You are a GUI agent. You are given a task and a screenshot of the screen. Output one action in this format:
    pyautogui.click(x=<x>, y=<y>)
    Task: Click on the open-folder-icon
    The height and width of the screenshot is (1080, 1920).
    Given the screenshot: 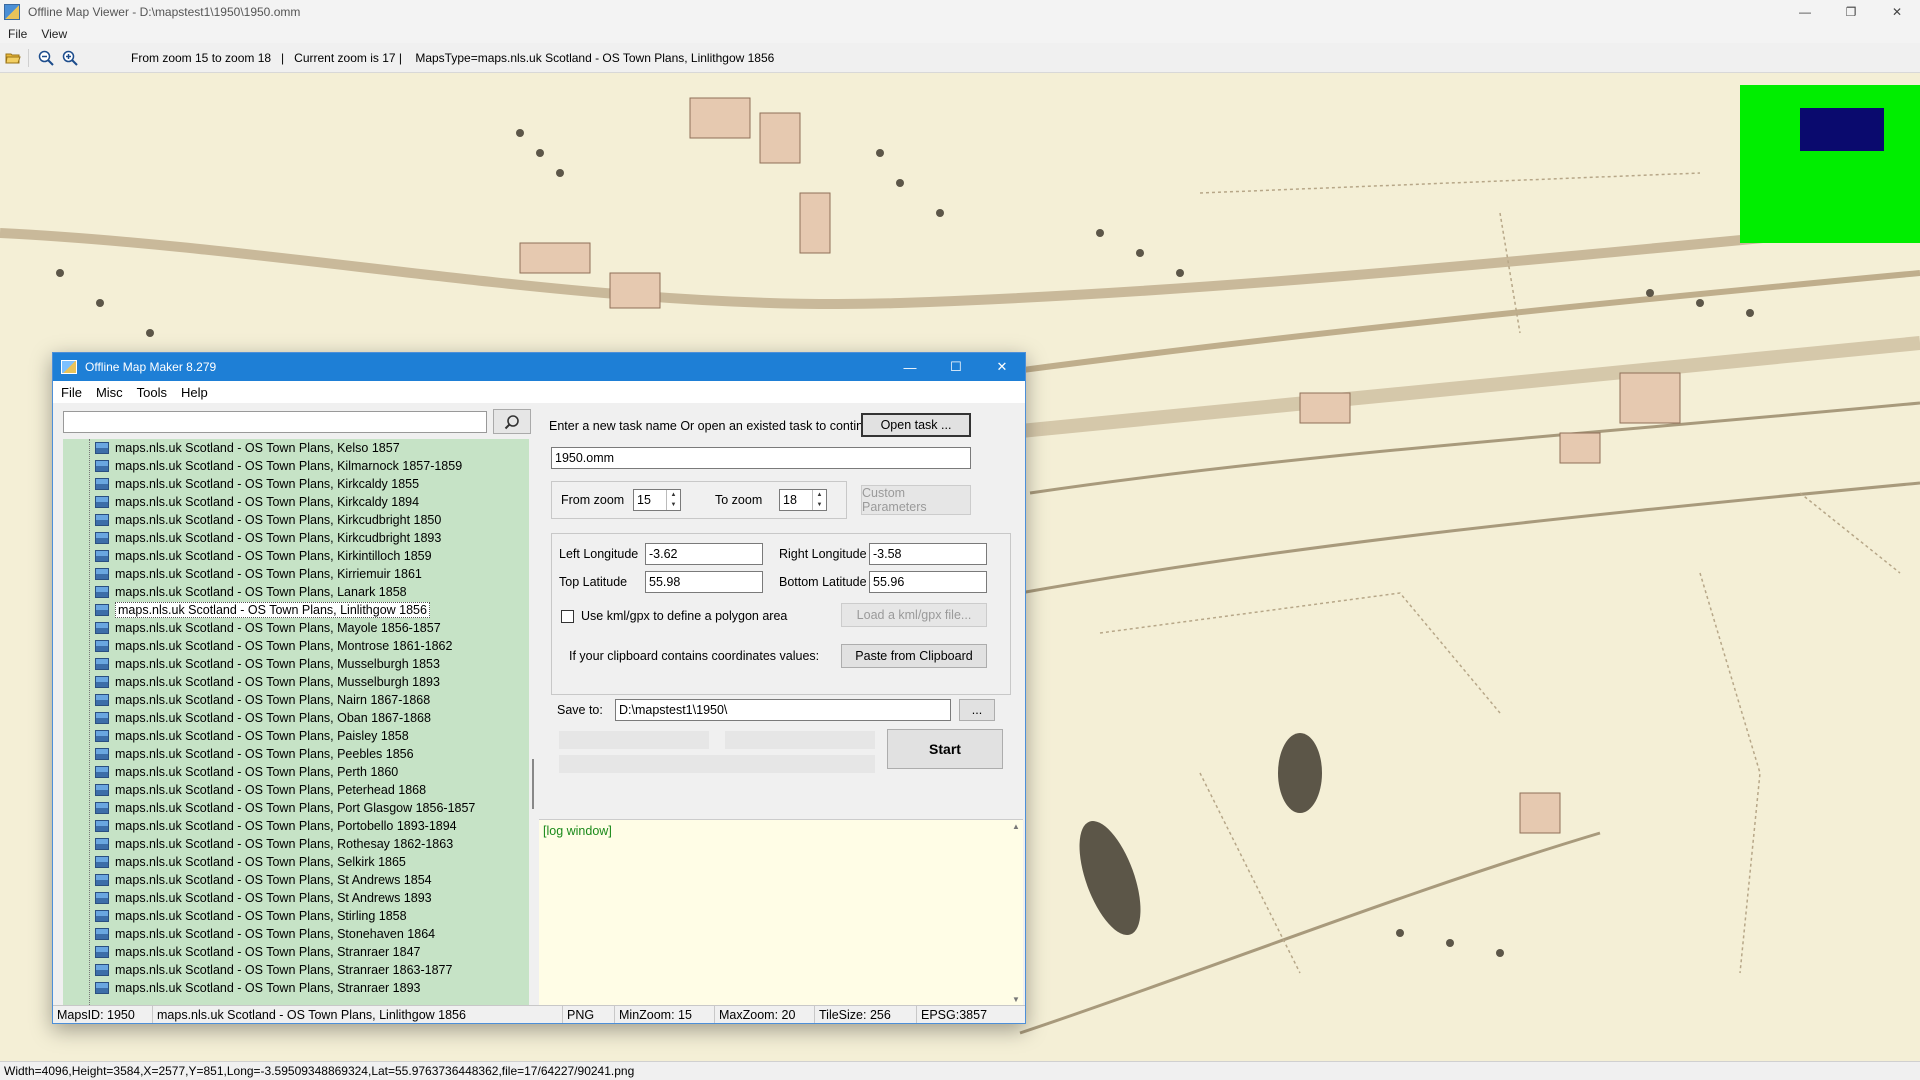 What is the action you would take?
    pyautogui.click(x=13, y=58)
    